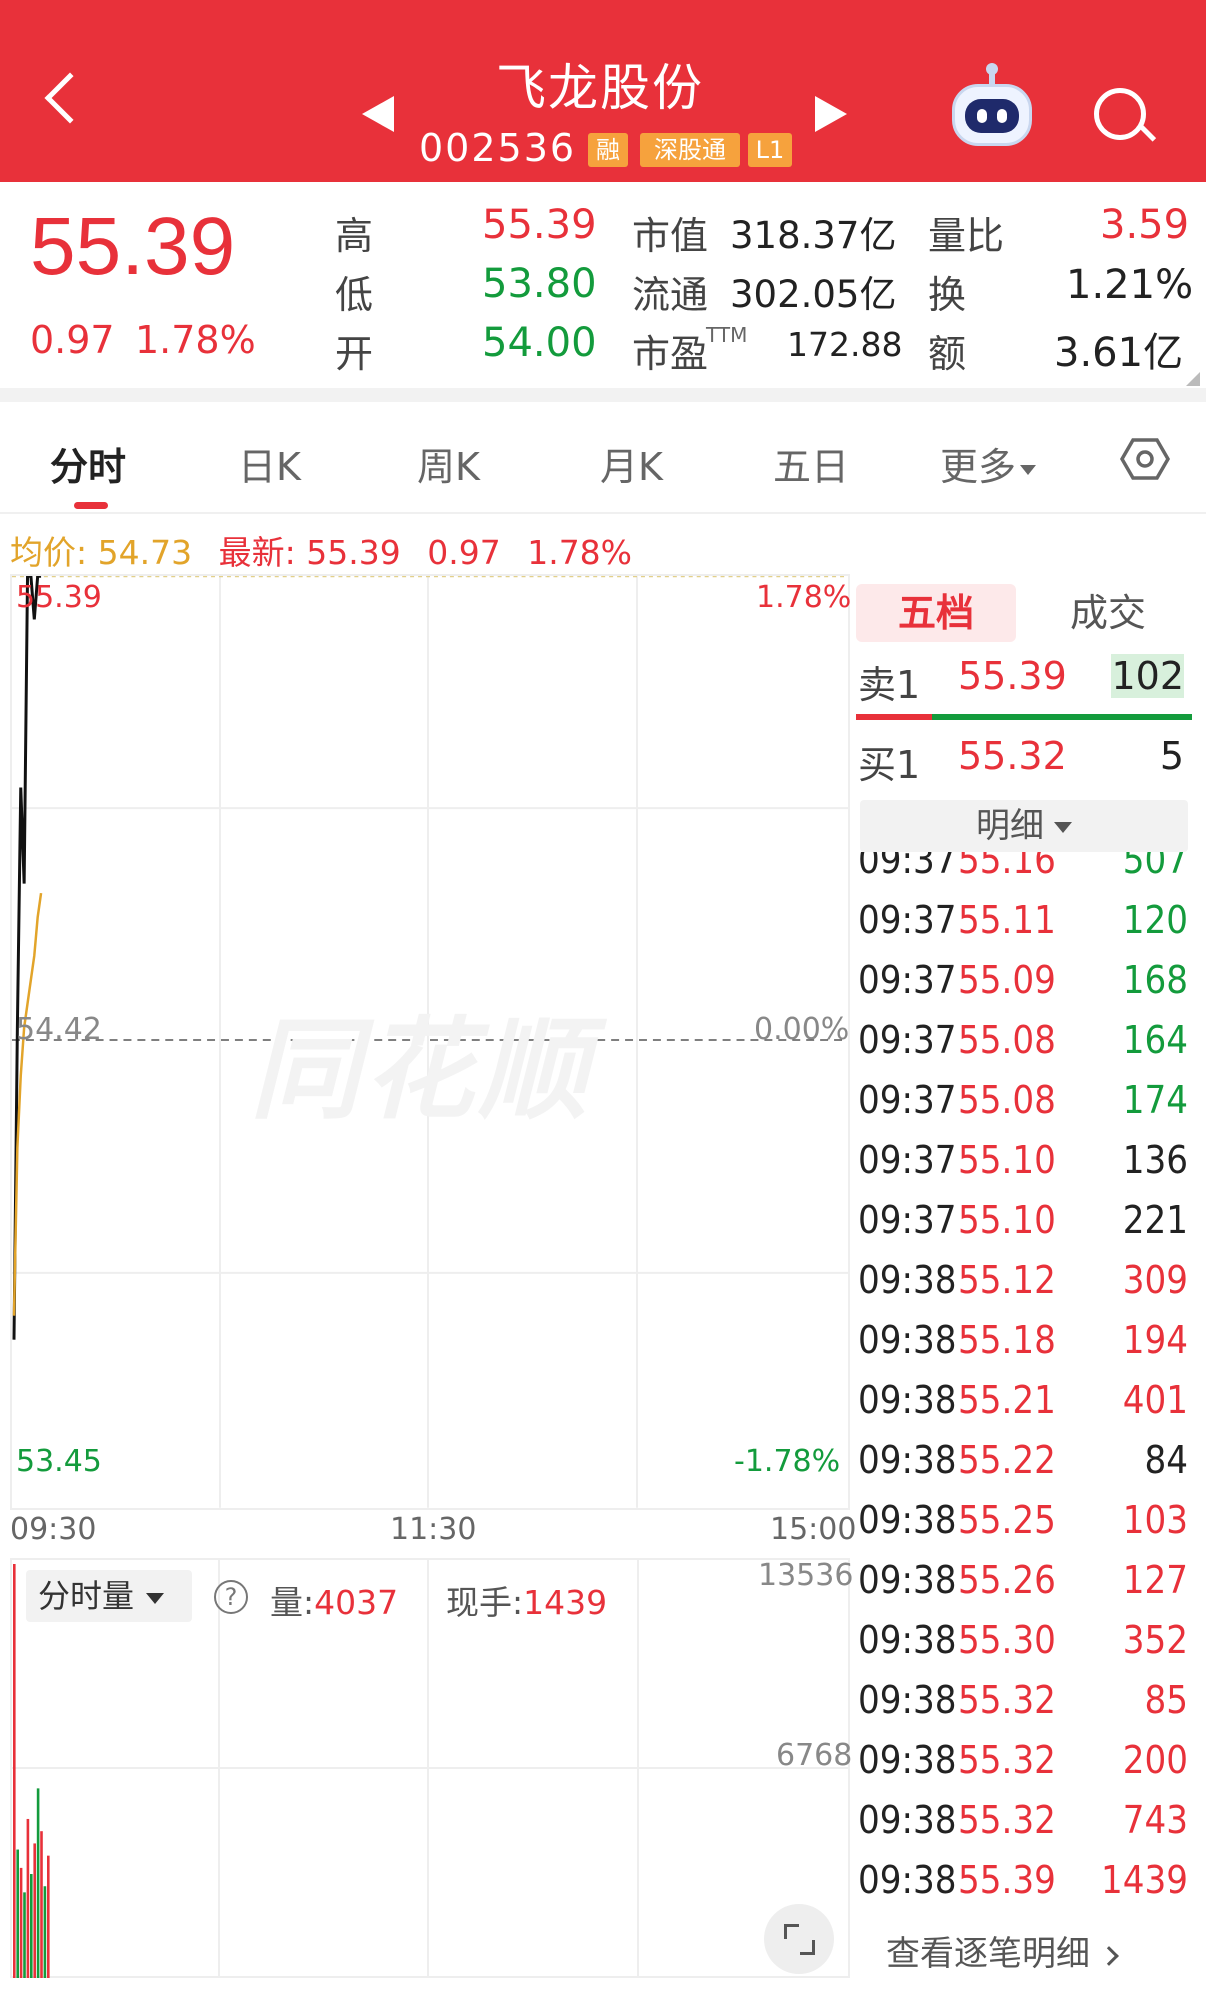  Describe the element at coordinates (353, 552) in the screenshot. I see `latest-value: 55.39` at that location.